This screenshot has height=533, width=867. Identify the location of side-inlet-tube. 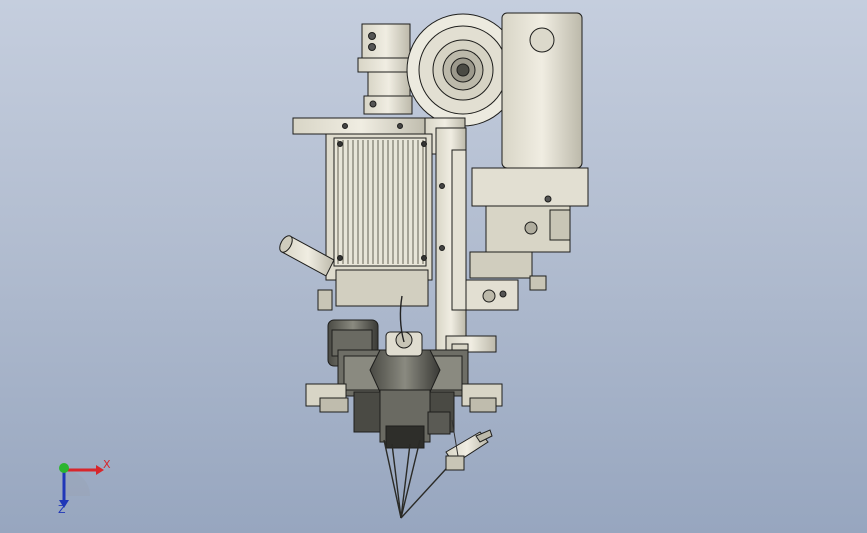
(307, 273).